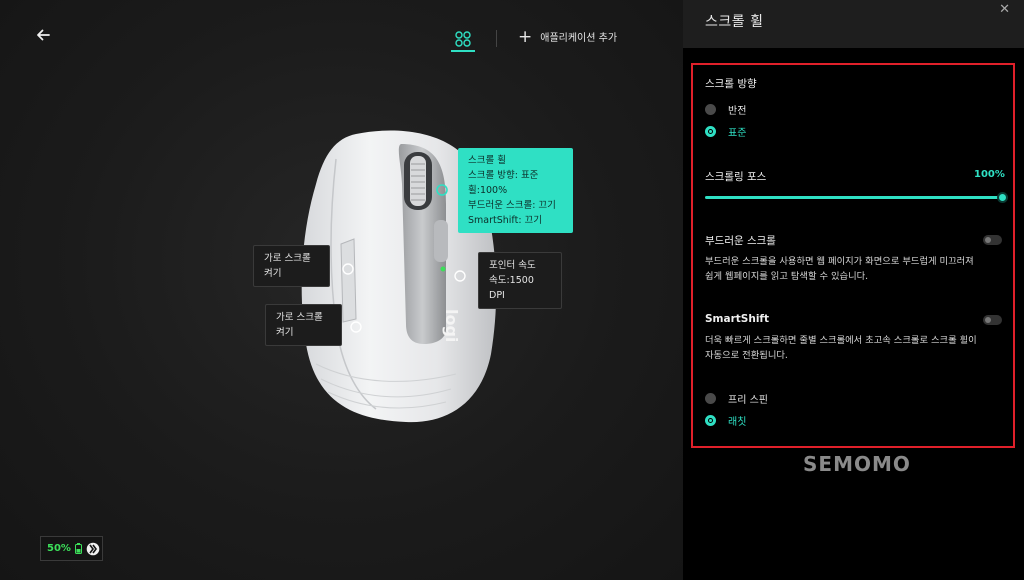 The width and height of the screenshot is (1024, 580). Describe the element at coordinates (93, 548) in the screenshot. I see `bolt-receiver-icon` at that location.